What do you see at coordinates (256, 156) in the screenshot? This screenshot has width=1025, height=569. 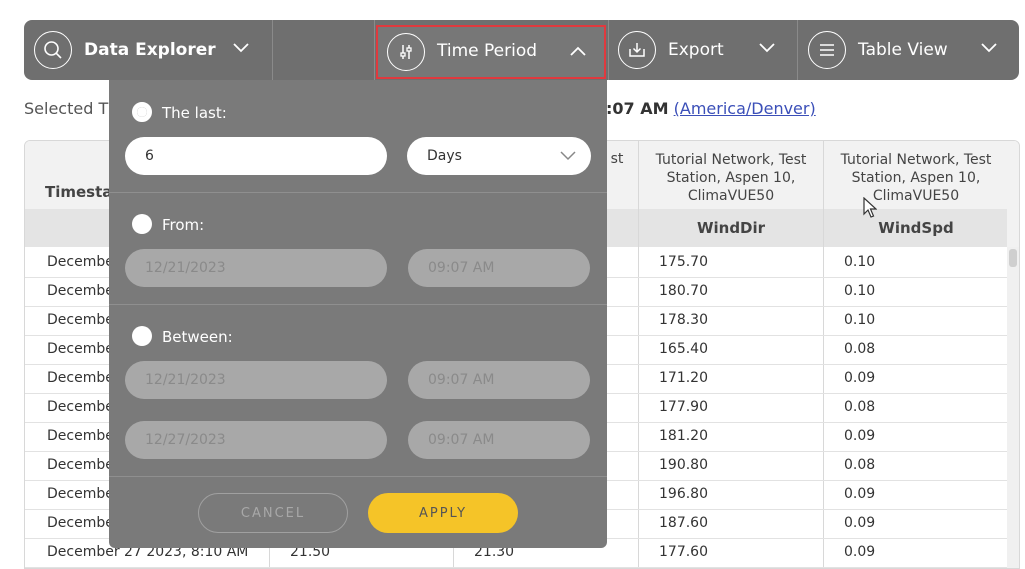 I see `last-count-input: 6` at bounding box center [256, 156].